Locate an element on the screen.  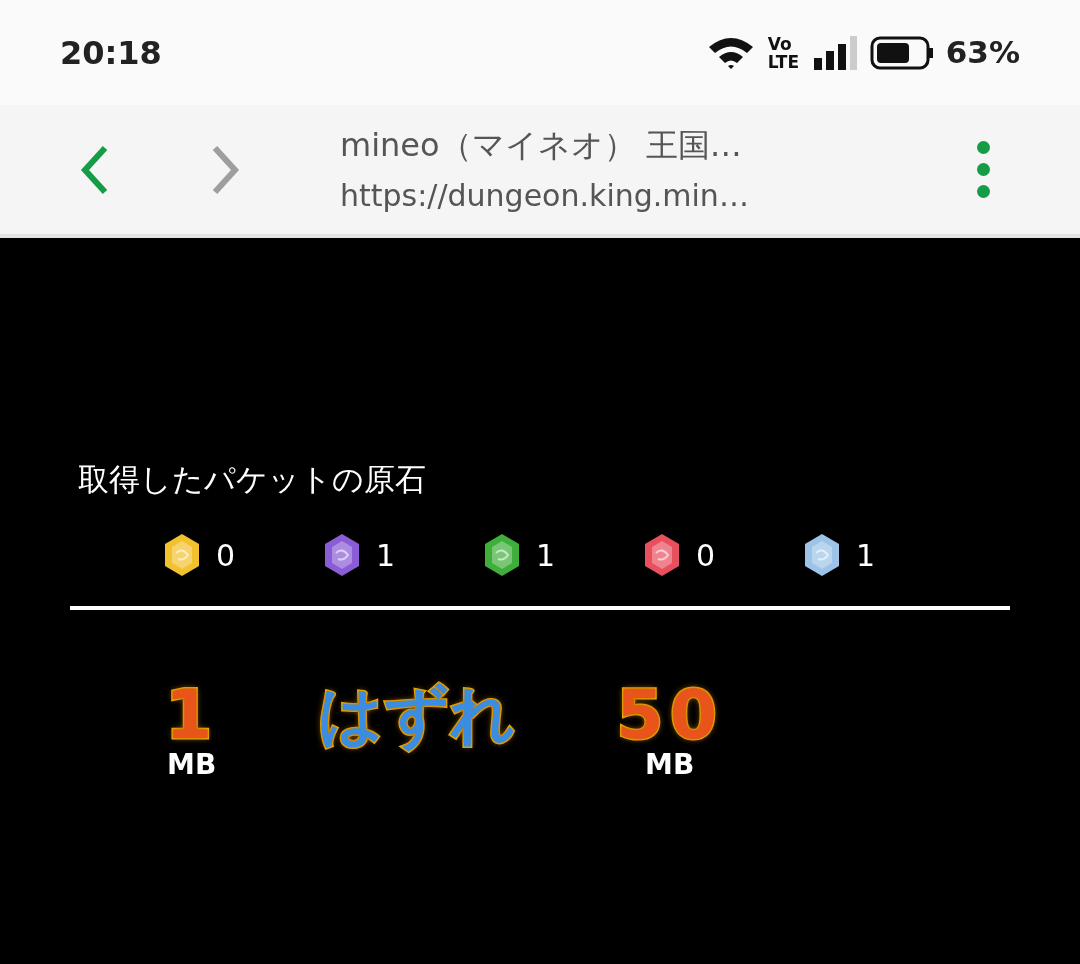
miss-label: はずれ is located at coordinates (417, 714).